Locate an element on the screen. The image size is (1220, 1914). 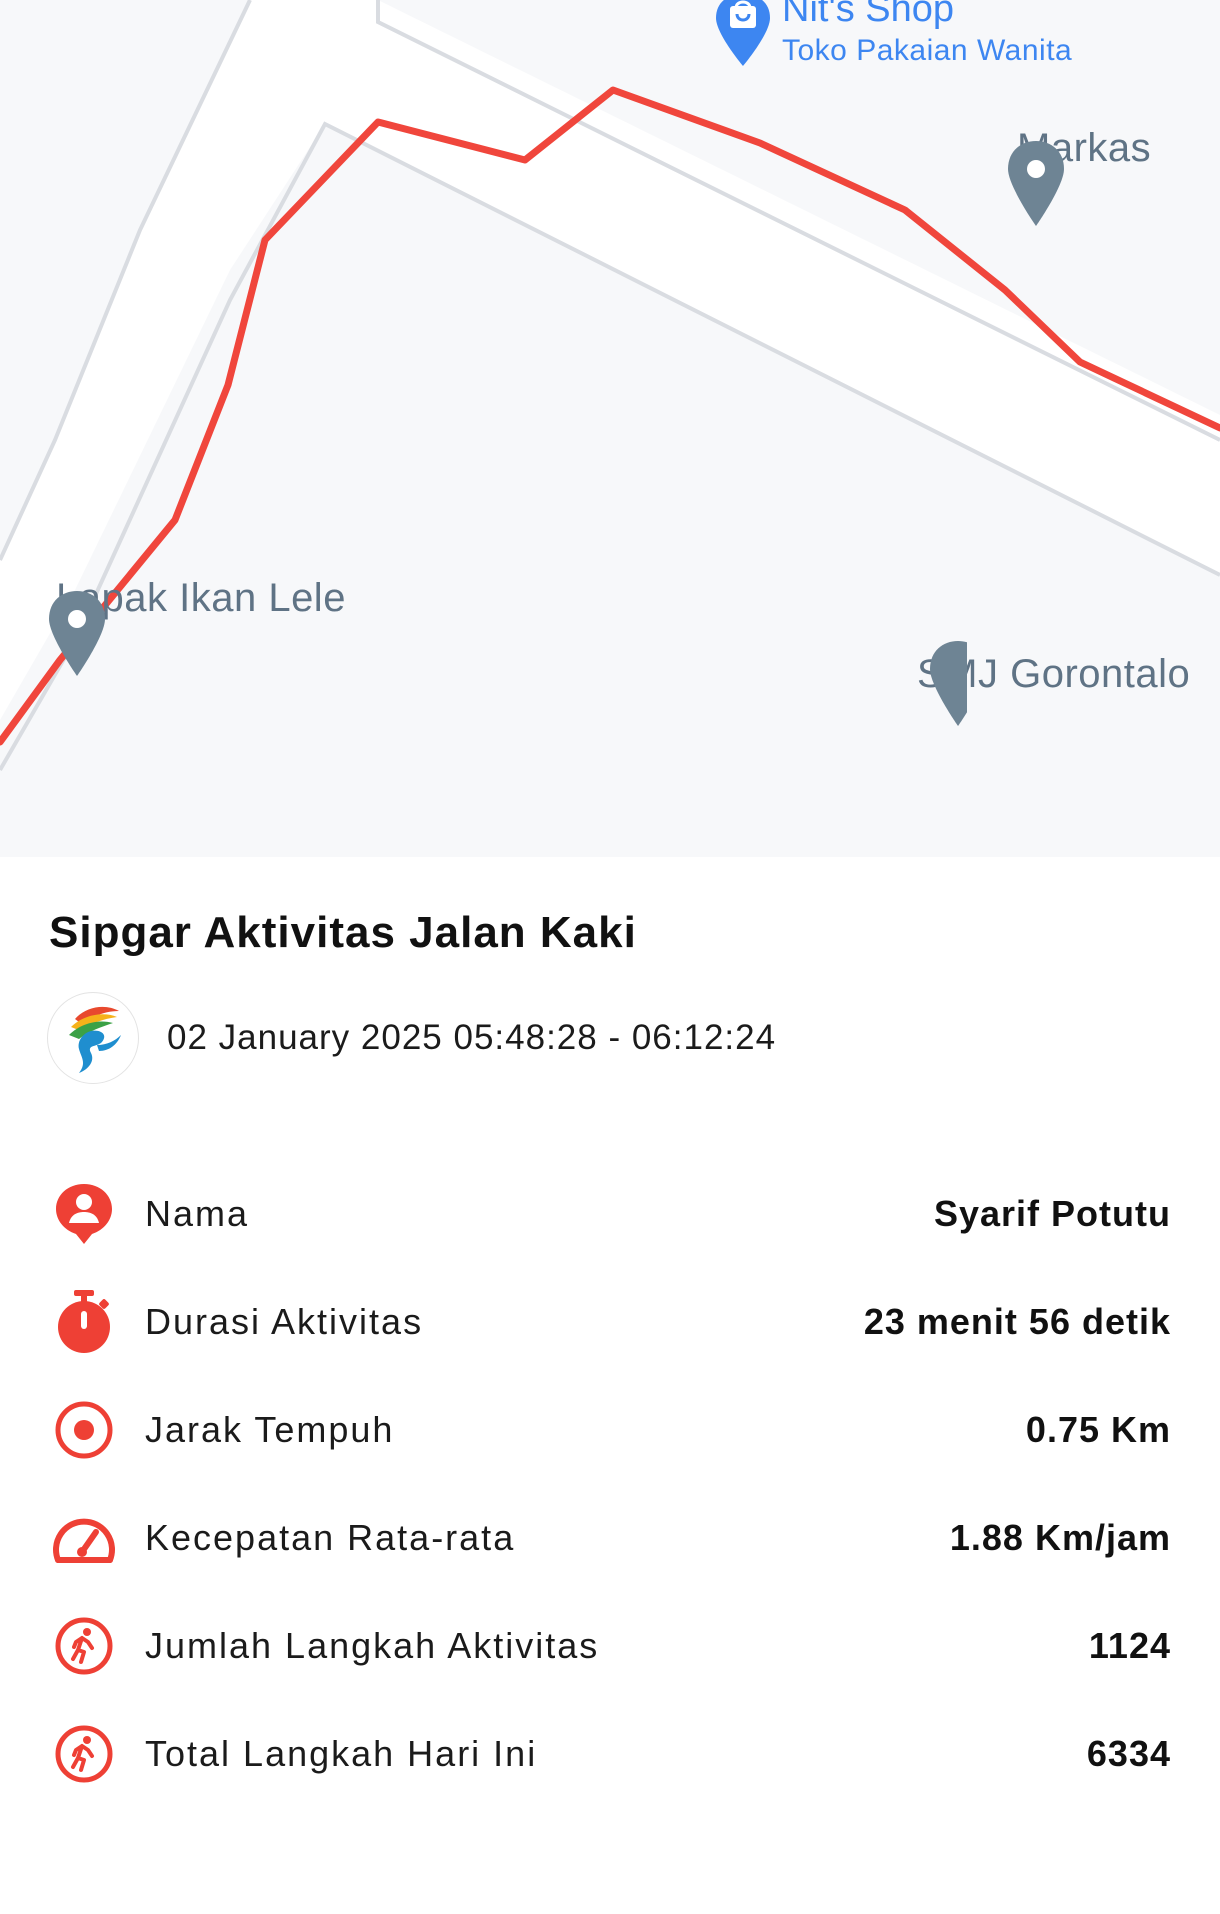
activity-title: Sipgar Aktivitas Jalan Kaki is located at coordinates (343, 932).